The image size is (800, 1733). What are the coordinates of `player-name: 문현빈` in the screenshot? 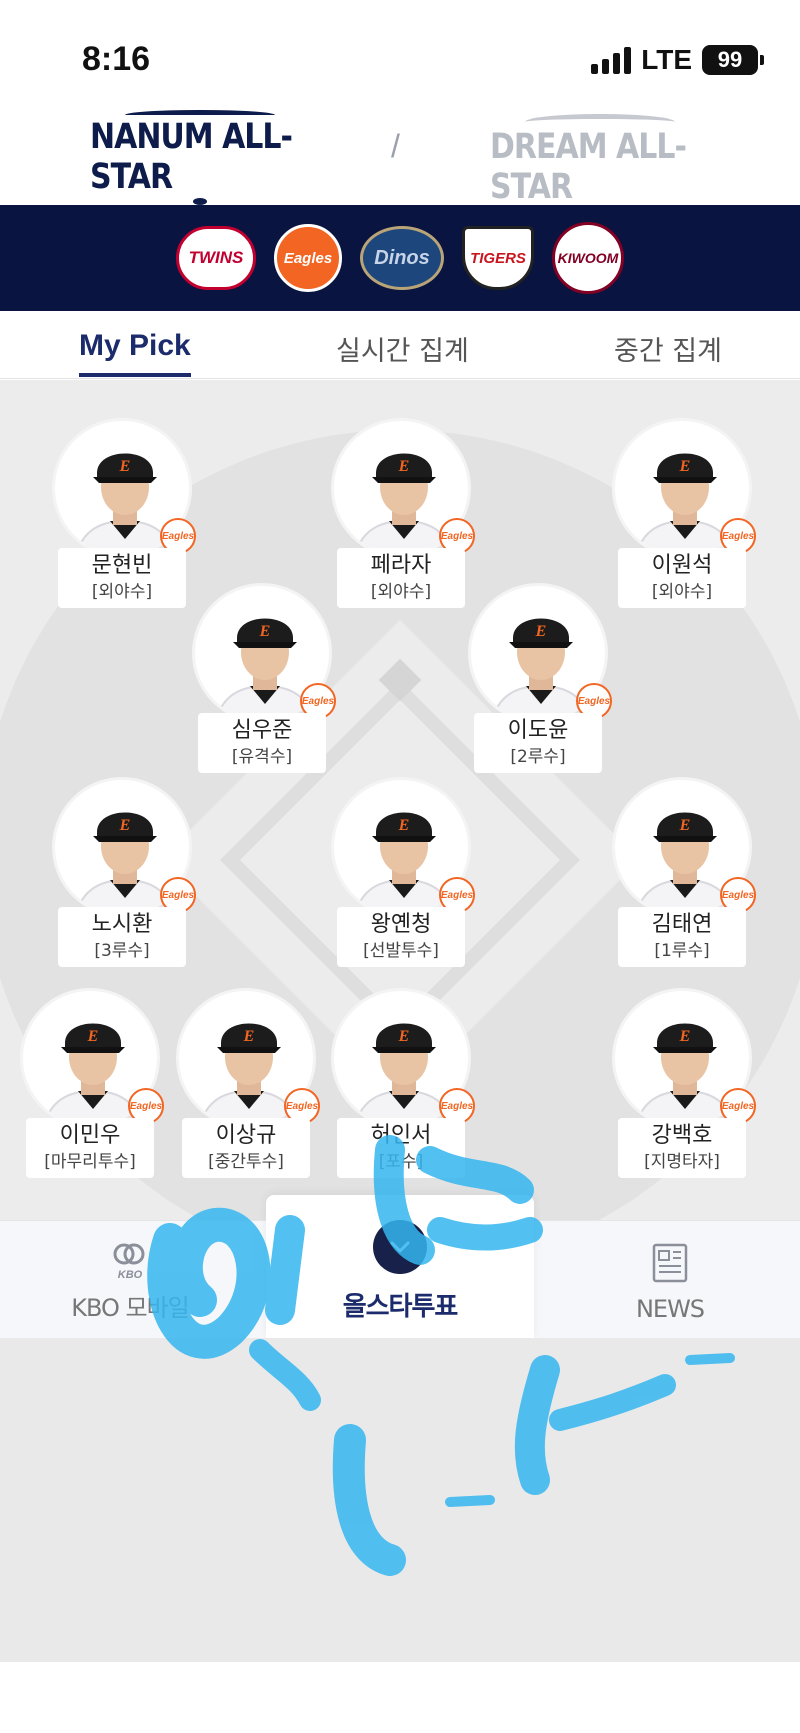 It's located at (122, 565).